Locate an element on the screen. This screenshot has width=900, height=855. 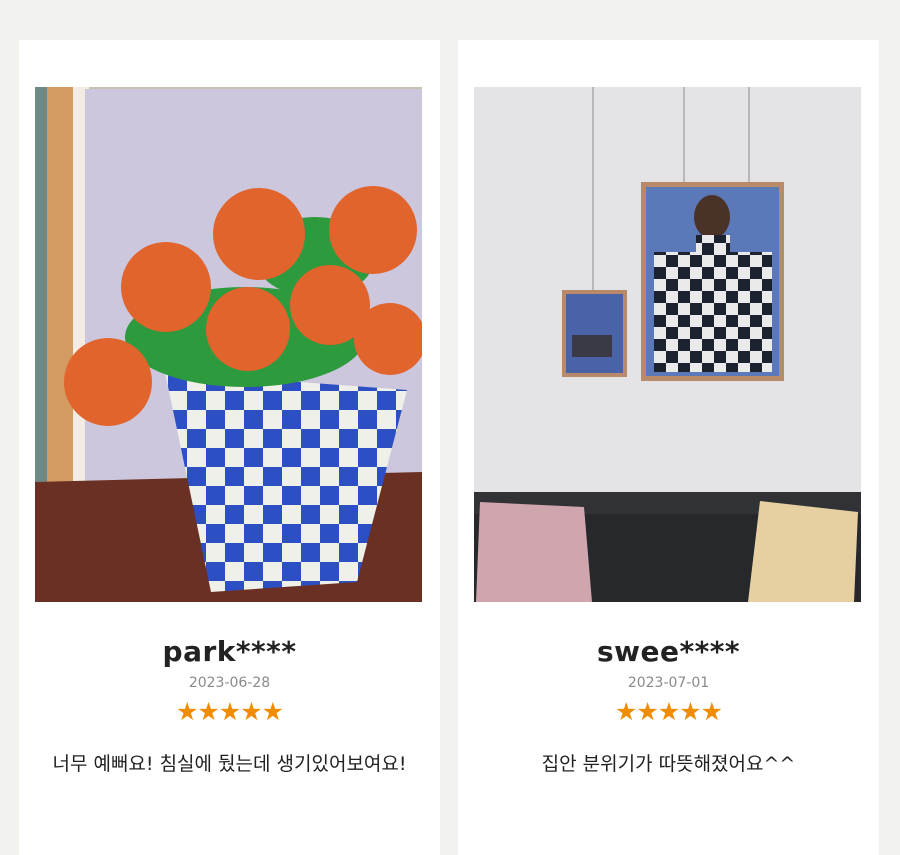
reviewer-name: park**** is located at coordinates (229, 651).